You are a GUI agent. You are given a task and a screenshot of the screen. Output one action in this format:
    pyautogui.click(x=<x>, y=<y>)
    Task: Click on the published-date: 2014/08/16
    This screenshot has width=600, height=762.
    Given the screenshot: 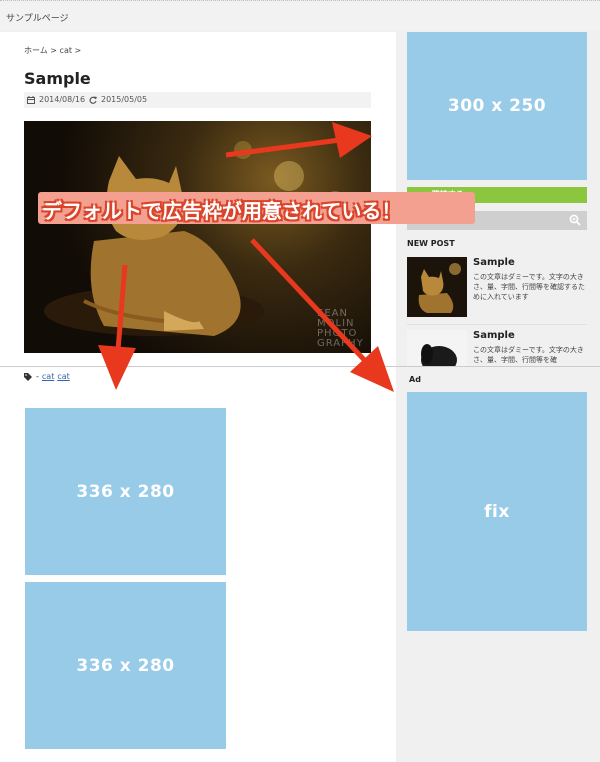 What is the action you would take?
    pyautogui.click(x=56, y=99)
    